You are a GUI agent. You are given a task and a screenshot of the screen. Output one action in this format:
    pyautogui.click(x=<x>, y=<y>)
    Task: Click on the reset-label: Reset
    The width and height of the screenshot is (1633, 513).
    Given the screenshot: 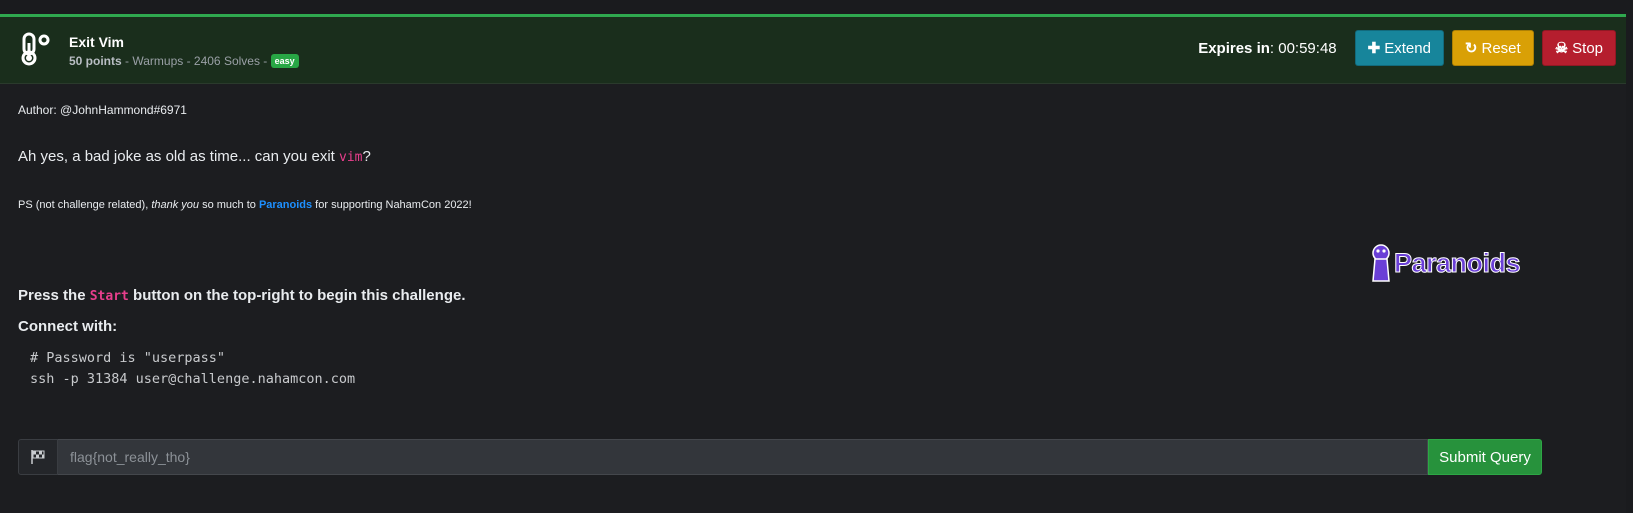 What is the action you would take?
    pyautogui.click(x=1501, y=48)
    